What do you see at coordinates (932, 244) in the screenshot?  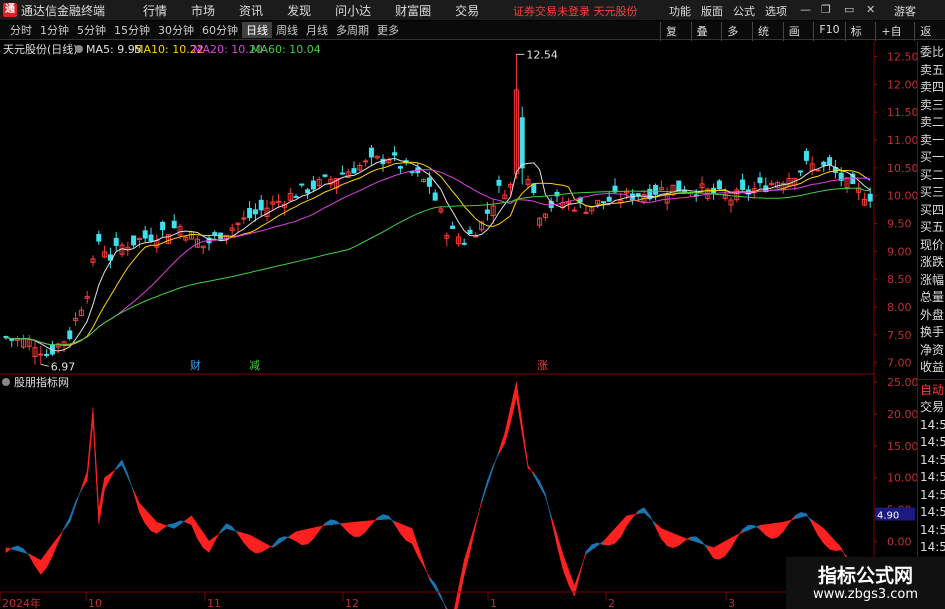 I see `quote-label: 现价` at bounding box center [932, 244].